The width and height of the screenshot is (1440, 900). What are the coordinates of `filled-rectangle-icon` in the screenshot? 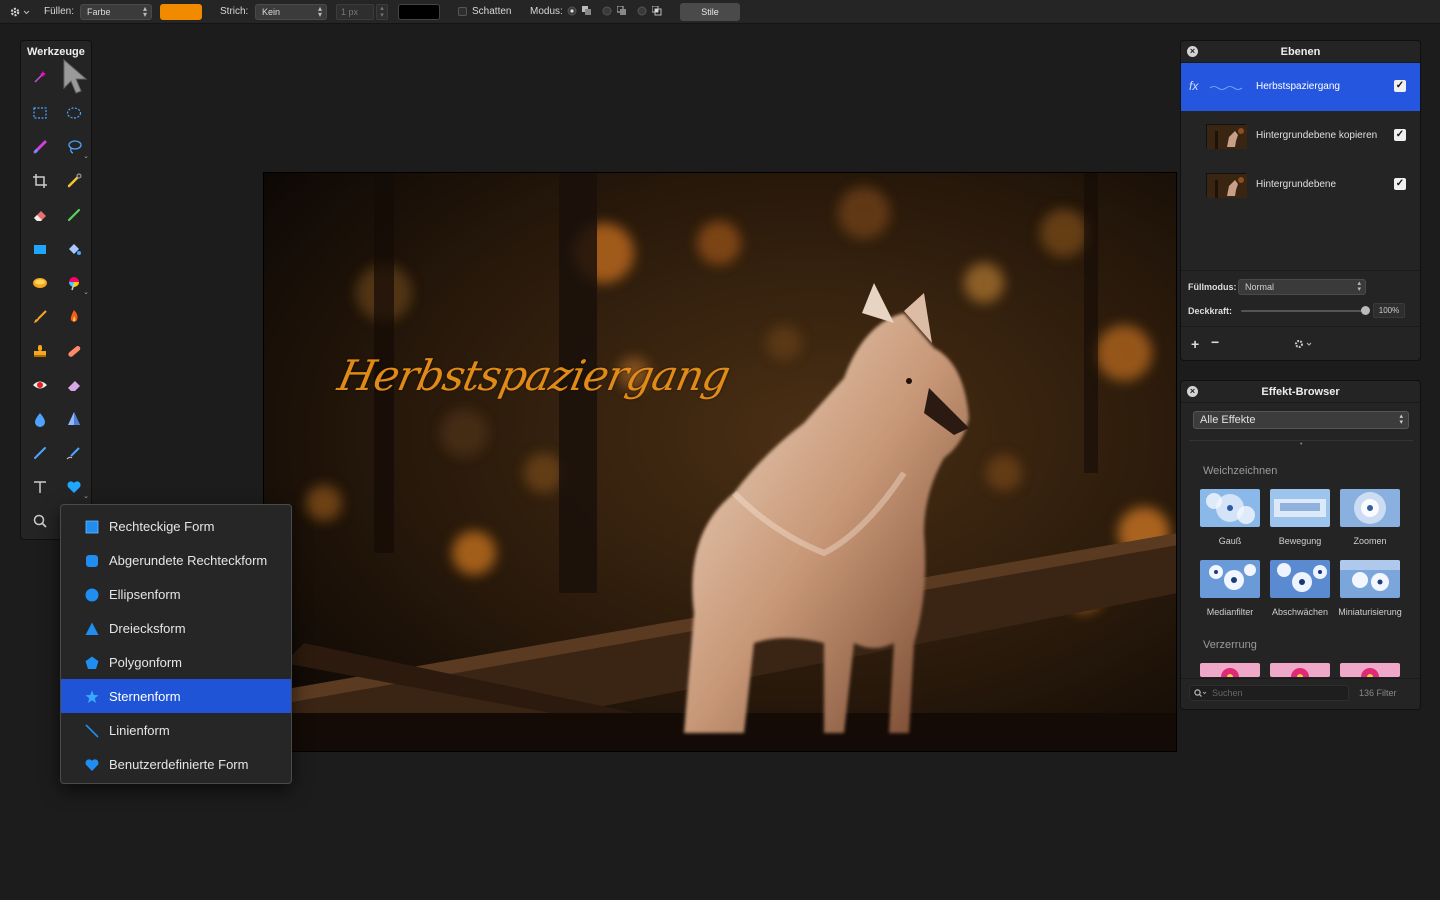 It's located at (40, 249).